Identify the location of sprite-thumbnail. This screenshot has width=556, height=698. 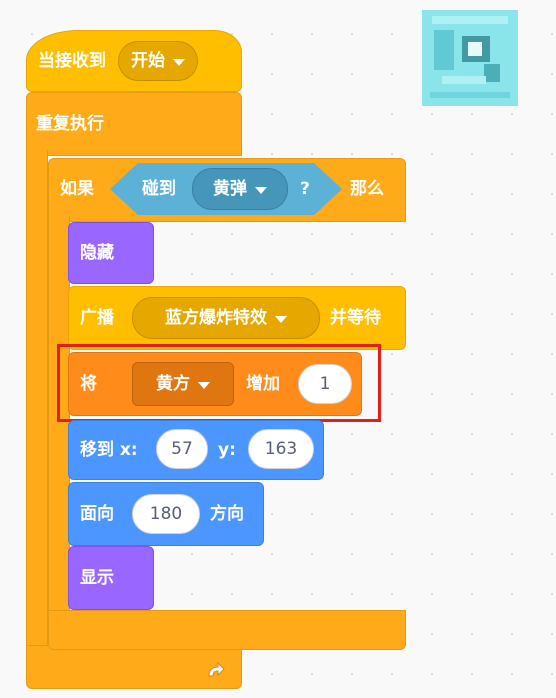
(470, 58).